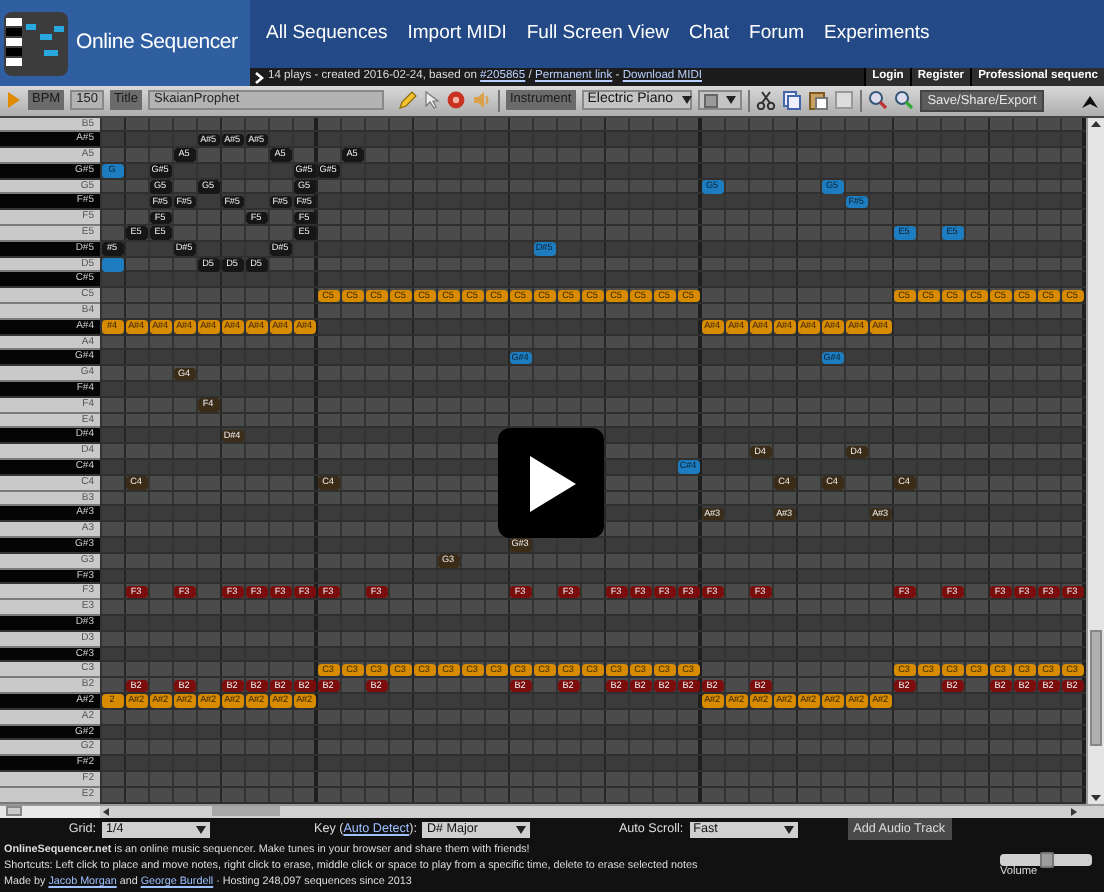  I want to click on nav-link: Chat, so click(709, 34).